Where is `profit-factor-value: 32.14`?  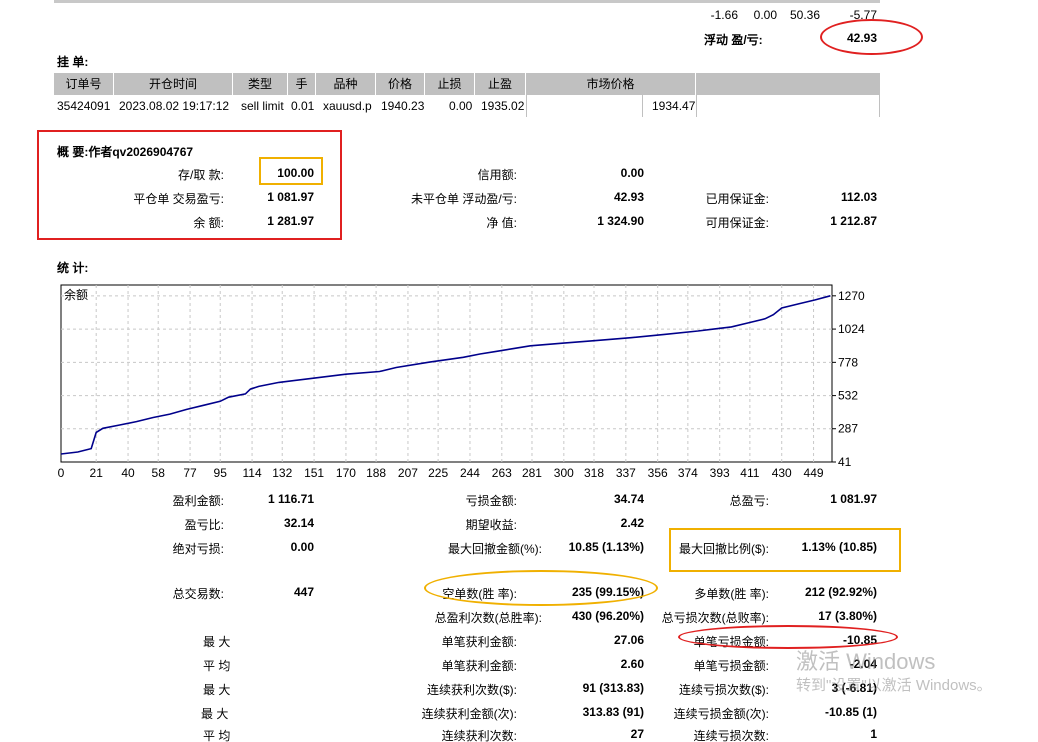 profit-factor-value: 32.14 is located at coordinates (298, 523).